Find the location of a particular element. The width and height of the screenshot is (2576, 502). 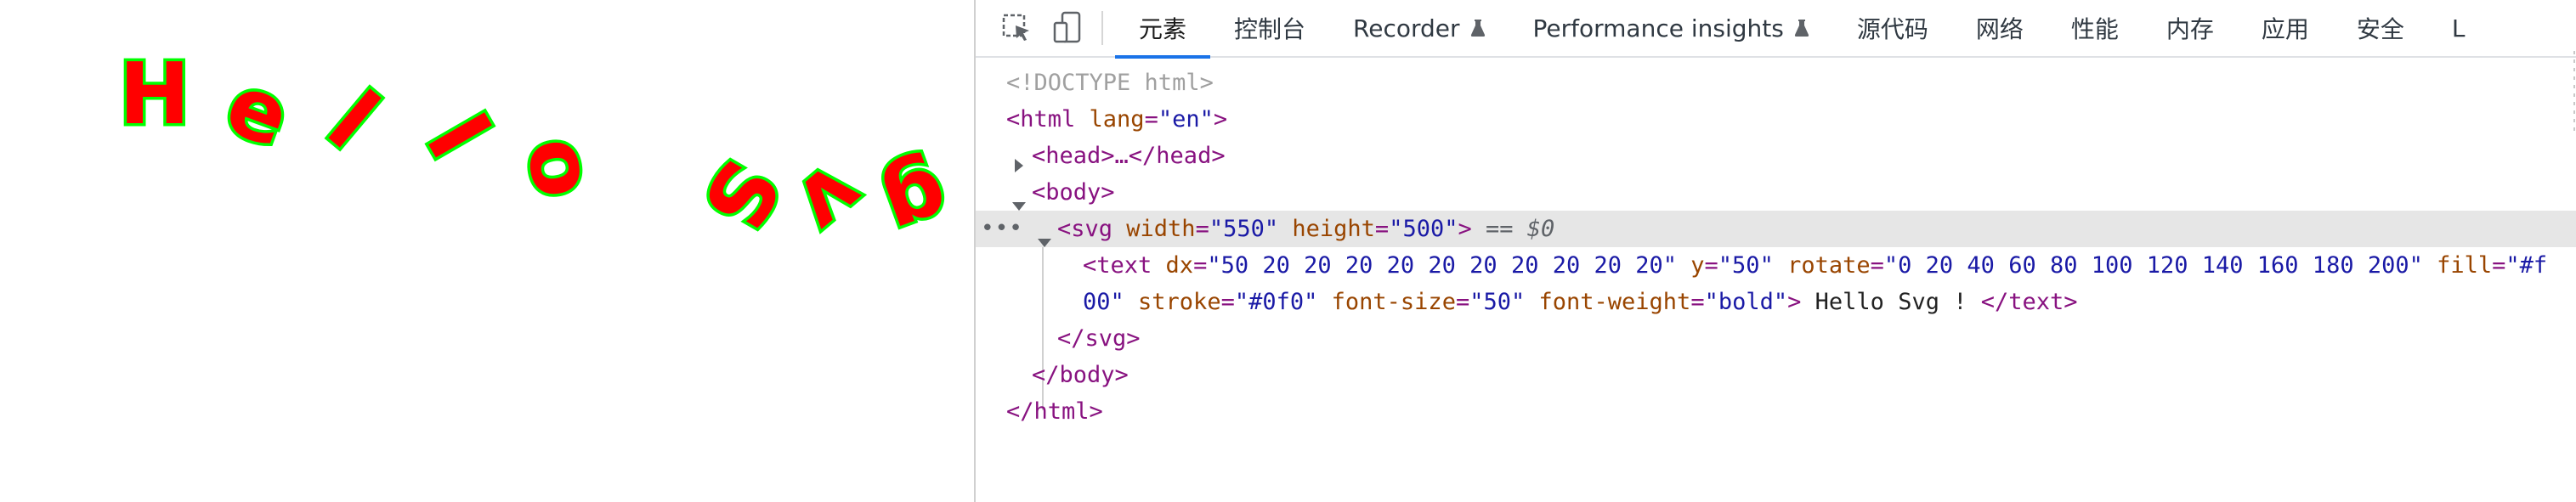

toolbar-separator is located at coordinates (1102, 28).